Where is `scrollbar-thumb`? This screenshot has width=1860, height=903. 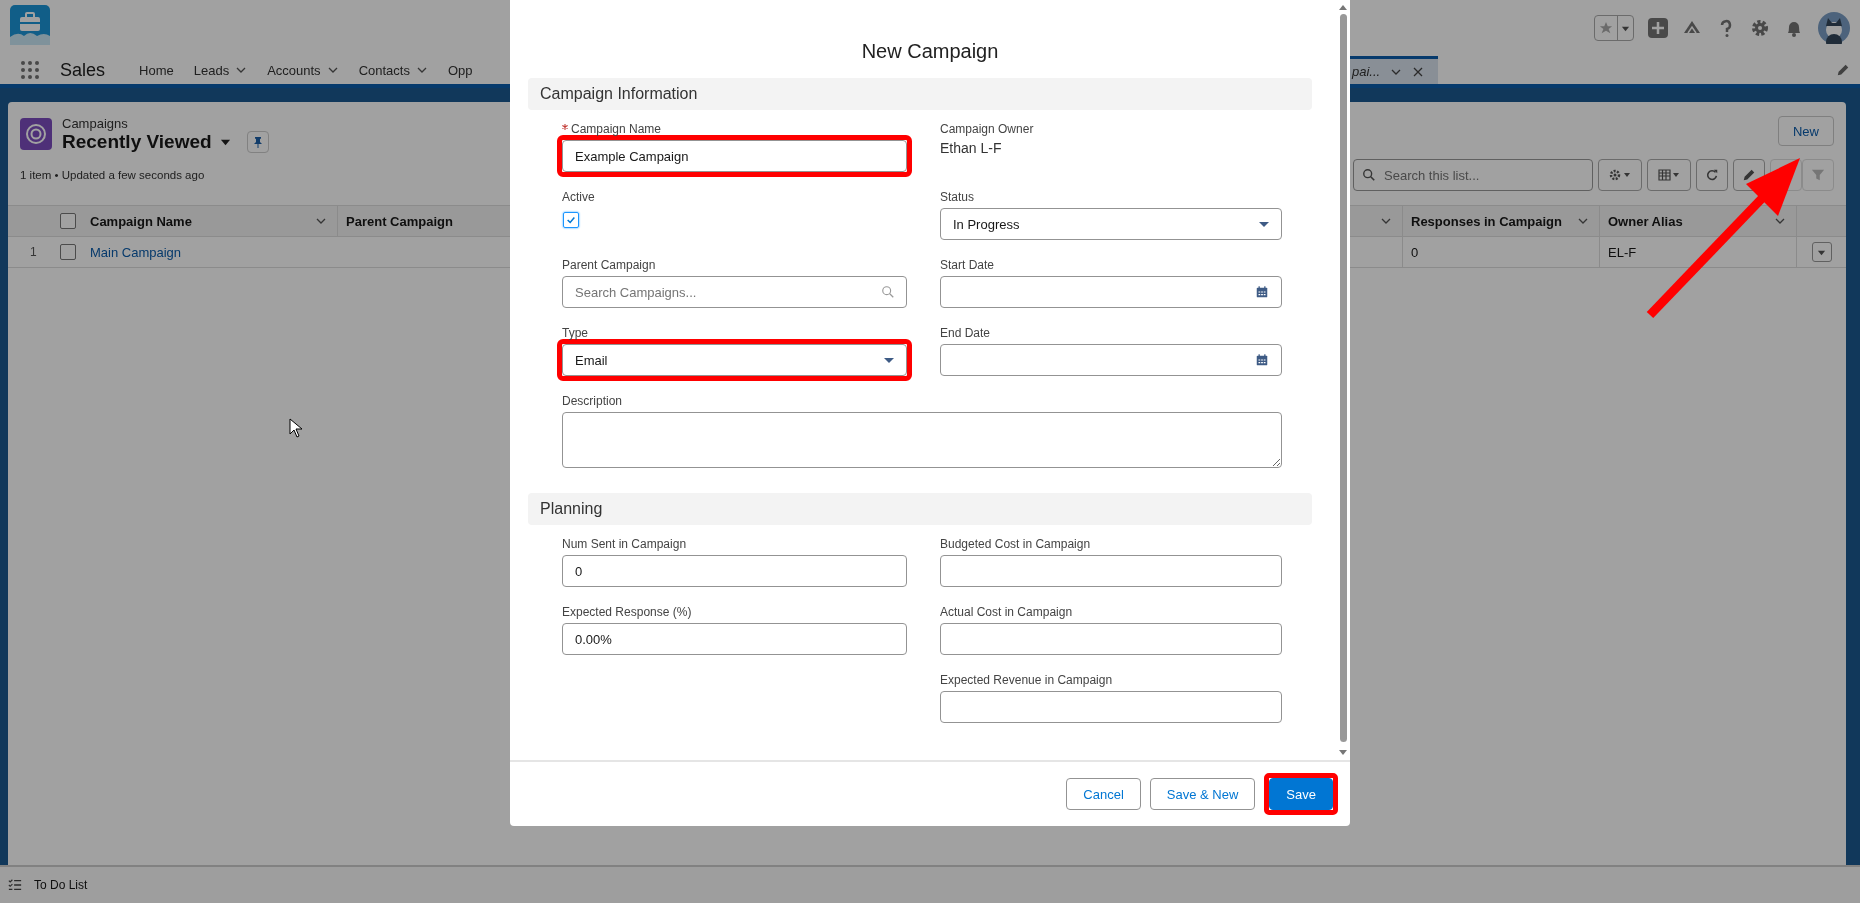
scrollbar-thumb is located at coordinates (1343, 378).